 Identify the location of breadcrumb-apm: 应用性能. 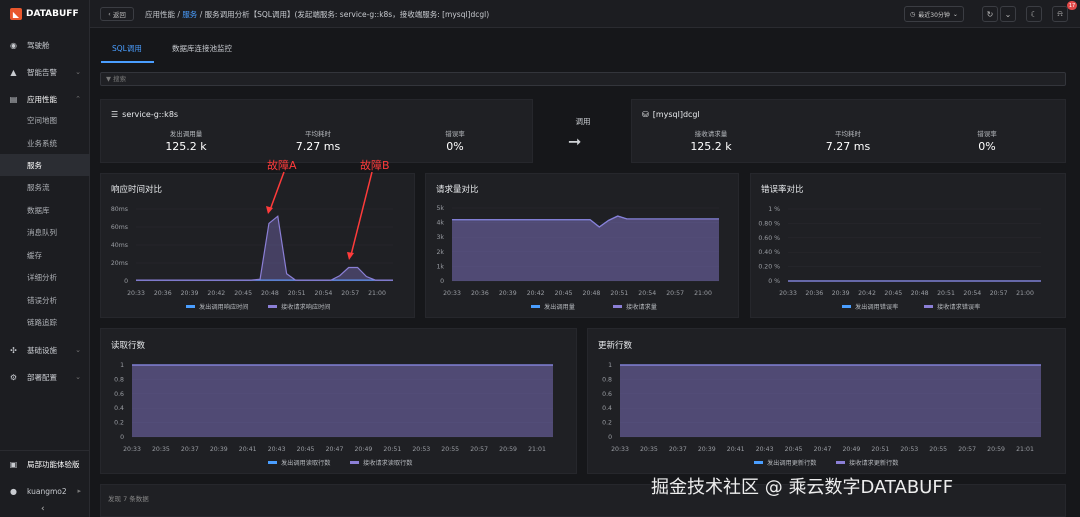
(160, 14).